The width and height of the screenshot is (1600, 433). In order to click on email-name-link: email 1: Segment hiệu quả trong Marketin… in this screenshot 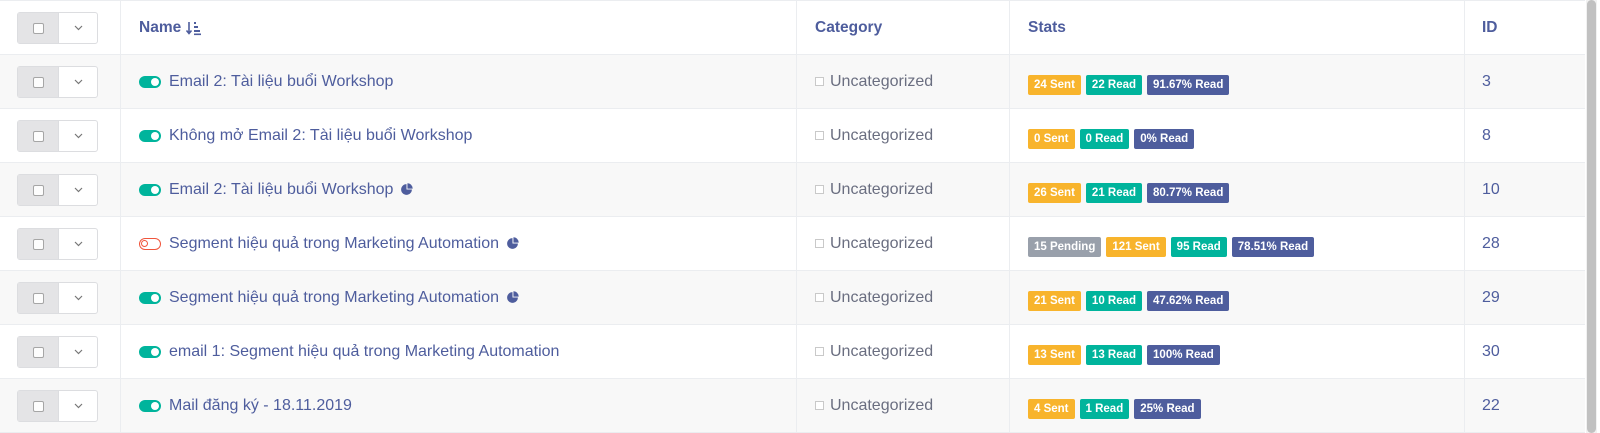, I will do `click(364, 352)`.